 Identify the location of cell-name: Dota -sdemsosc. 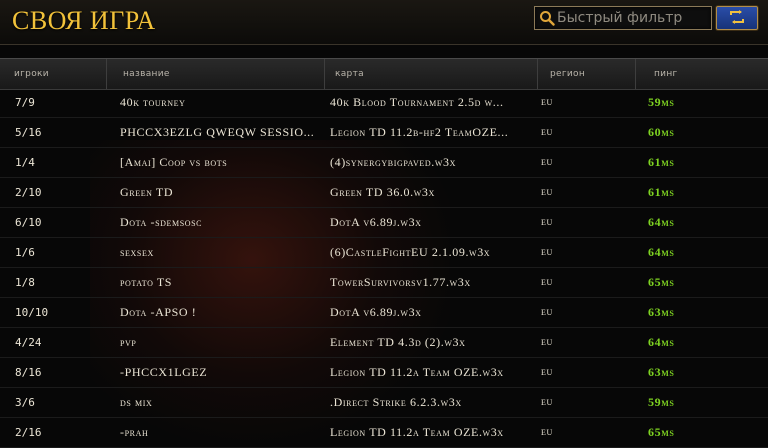
(161, 222).